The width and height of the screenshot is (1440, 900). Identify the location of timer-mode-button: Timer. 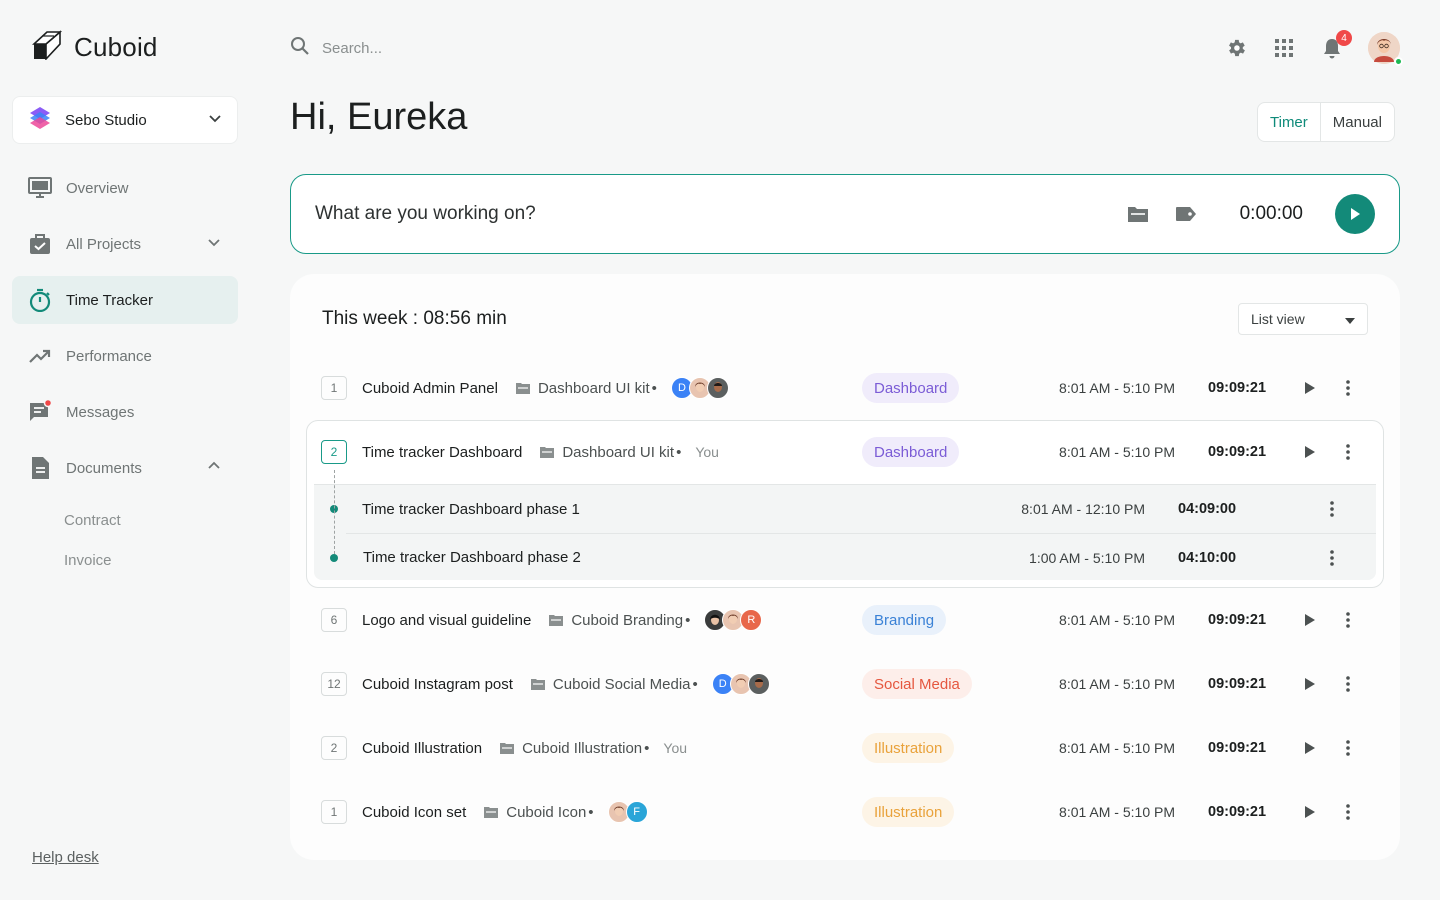
(1289, 122).